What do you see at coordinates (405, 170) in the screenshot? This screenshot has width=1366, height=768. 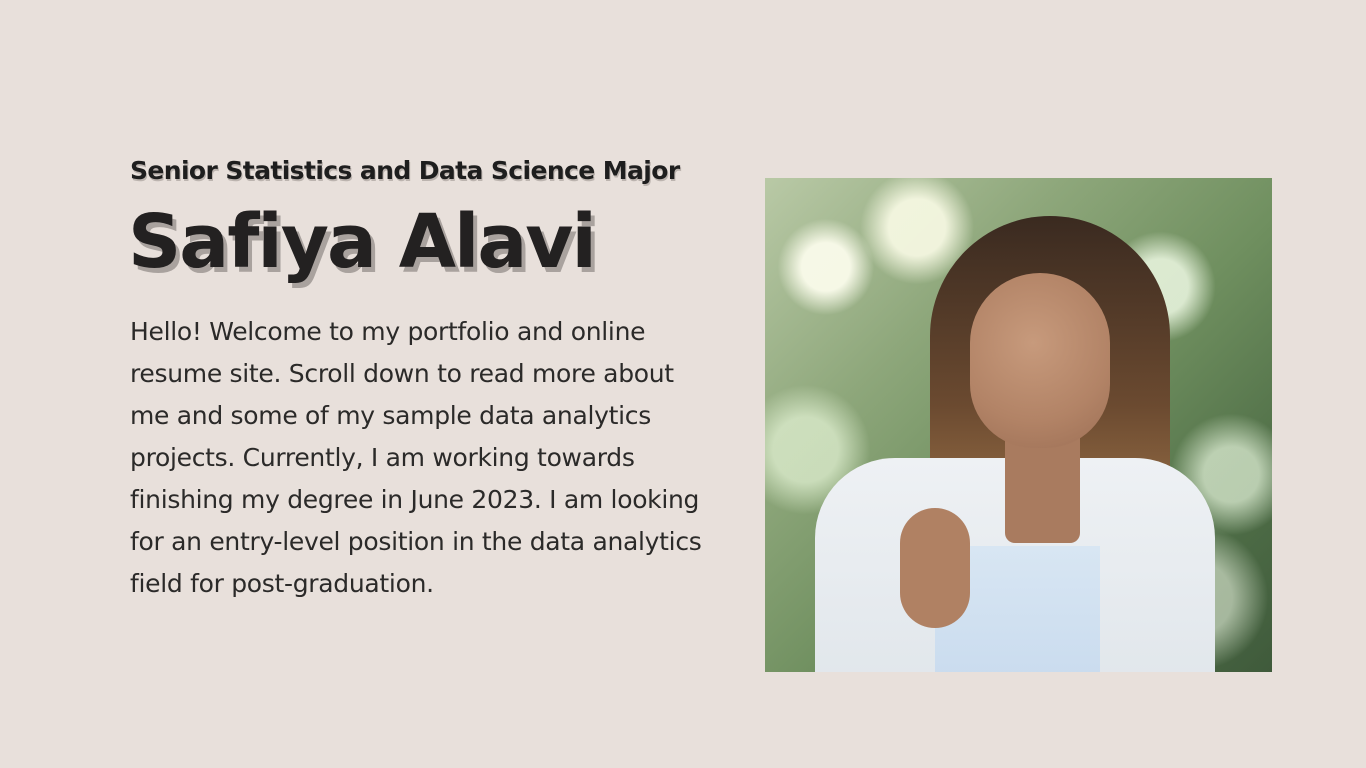 I see `subtitle: Senior Statistics and Data Science Major` at bounding box center [405, 170].